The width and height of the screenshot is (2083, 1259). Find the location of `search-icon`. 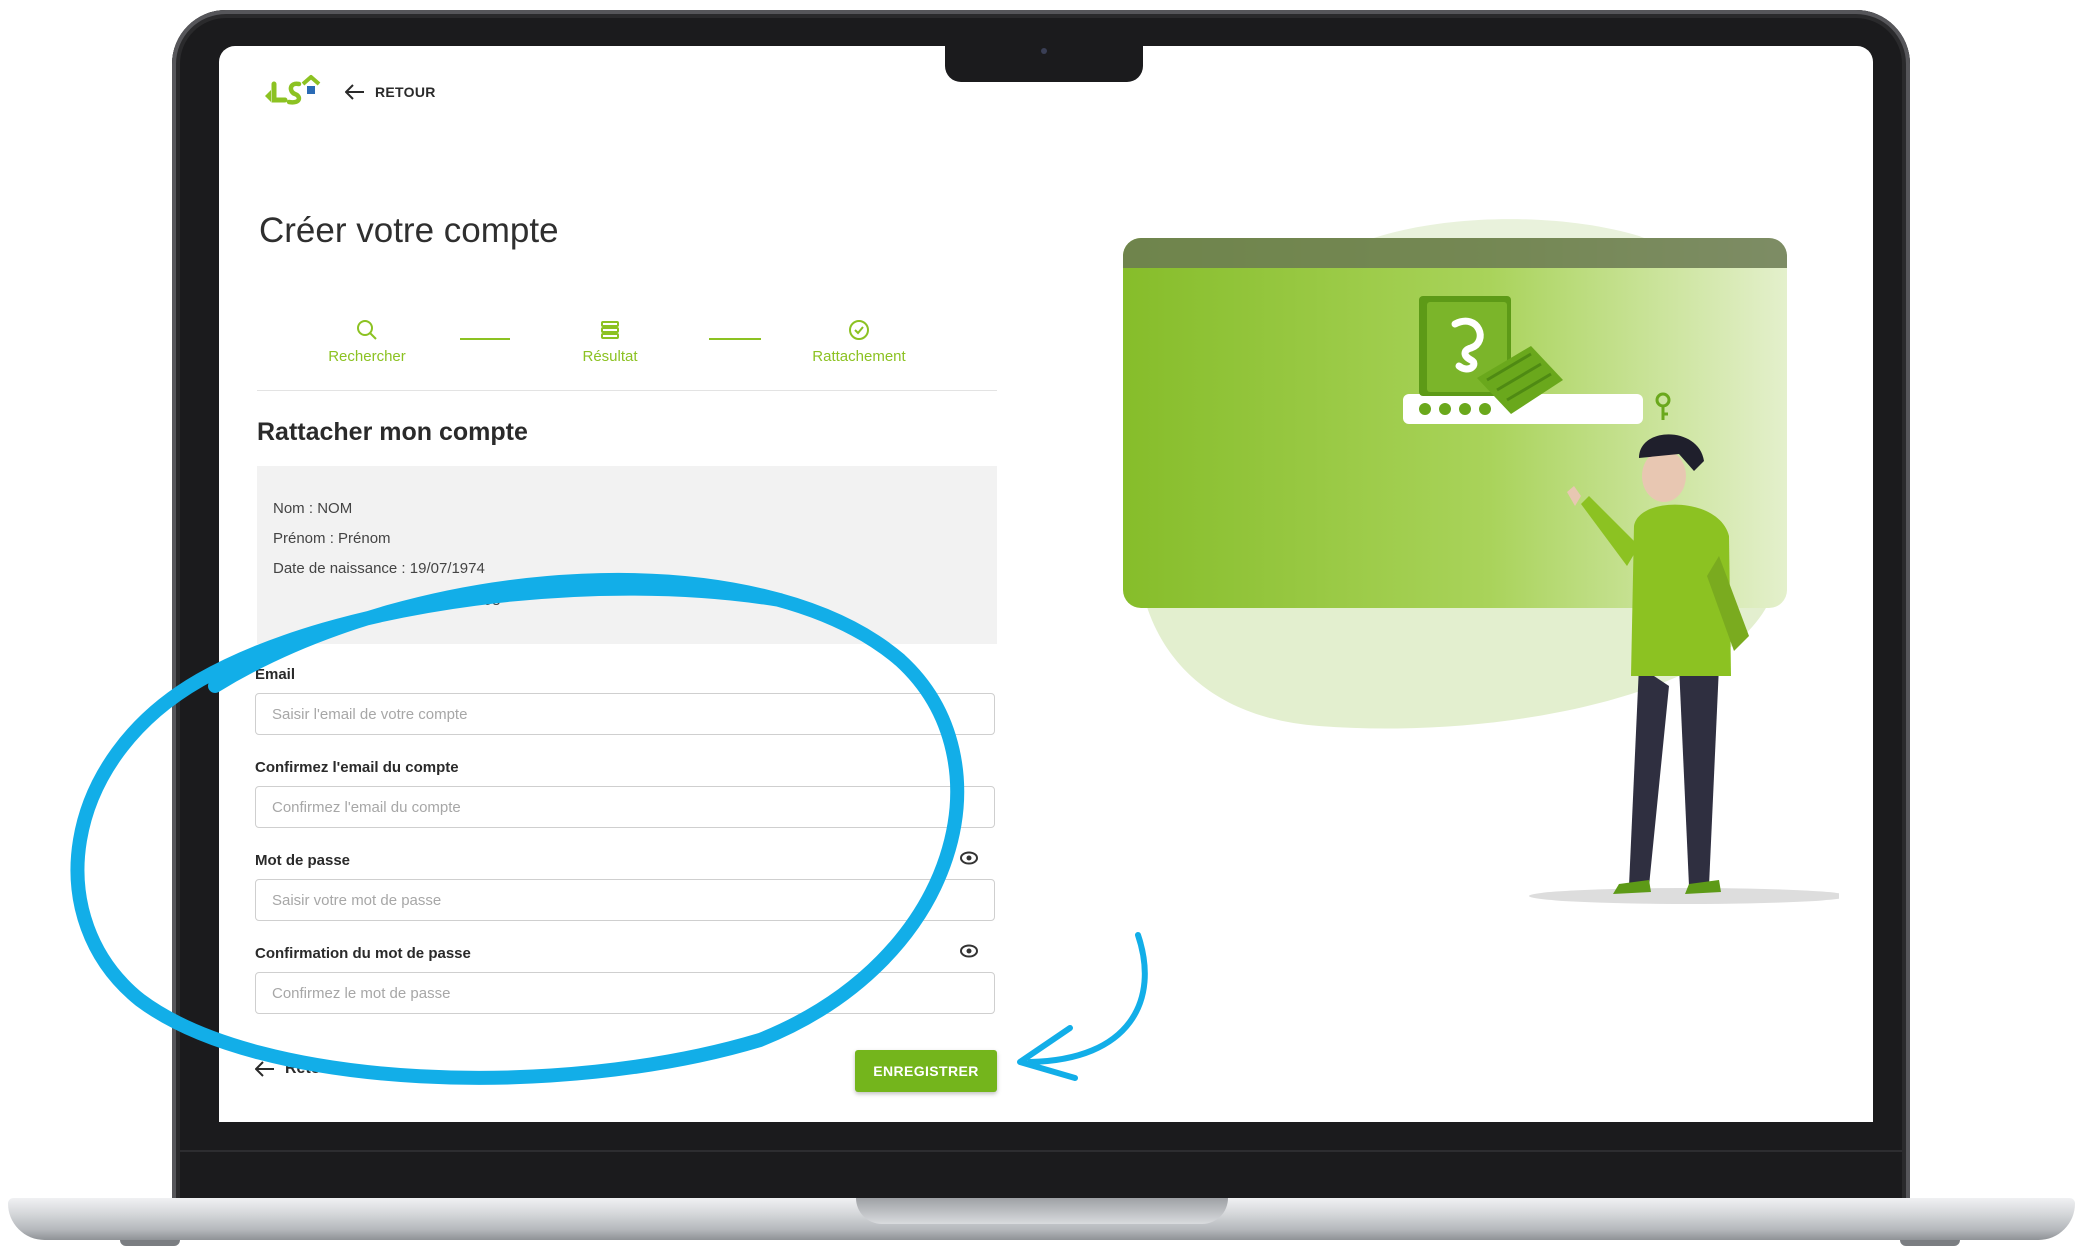

search-icon is located at coordinates (367, 330).